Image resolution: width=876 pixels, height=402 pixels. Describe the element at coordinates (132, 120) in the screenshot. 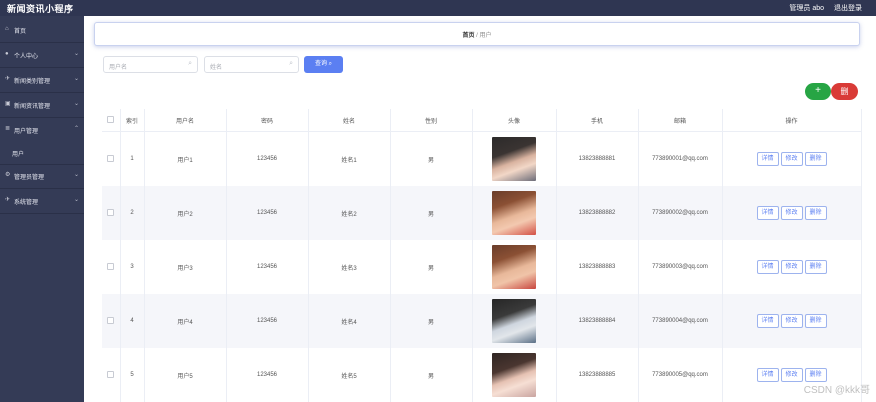

I see `column-header: 索引` at that location.